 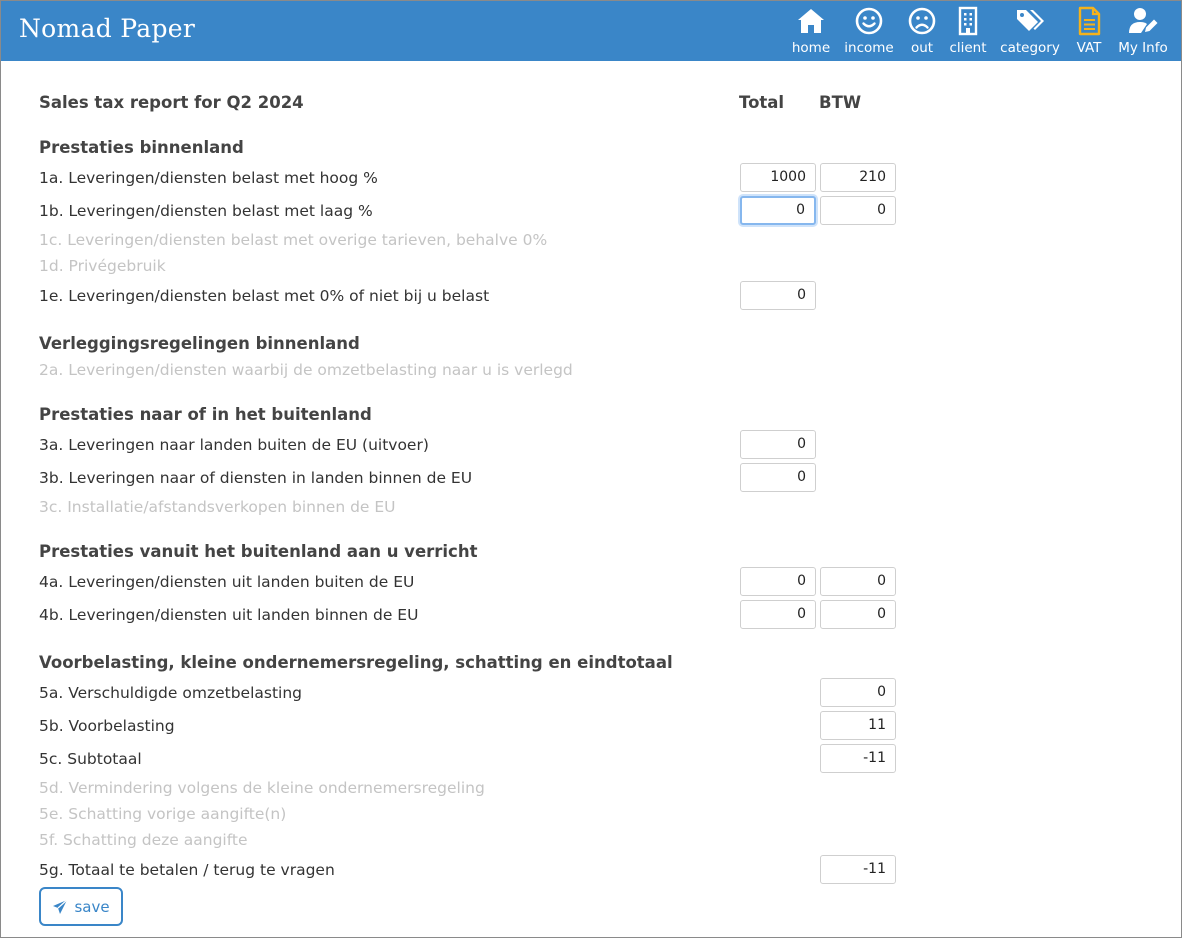 What do you see at coordinates (858, 614) in the screenshot?
I see `btw-input-4b: 0` at bounding box center [858, 614].